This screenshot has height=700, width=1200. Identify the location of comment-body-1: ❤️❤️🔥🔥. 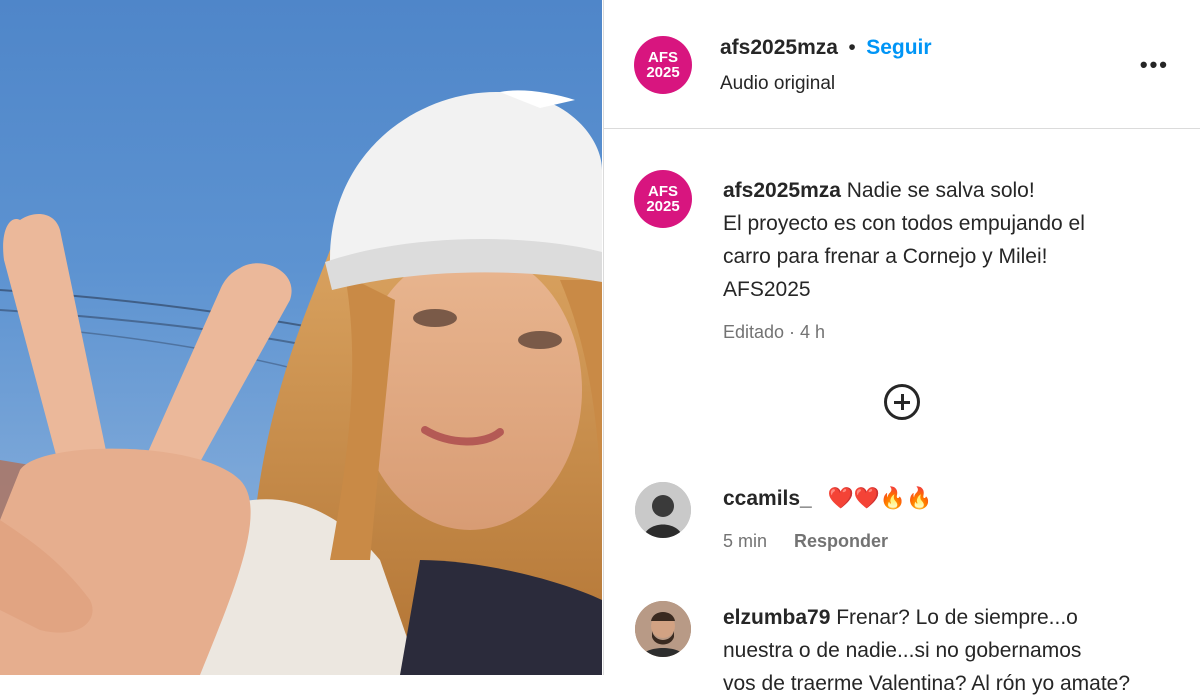
(880, 498).